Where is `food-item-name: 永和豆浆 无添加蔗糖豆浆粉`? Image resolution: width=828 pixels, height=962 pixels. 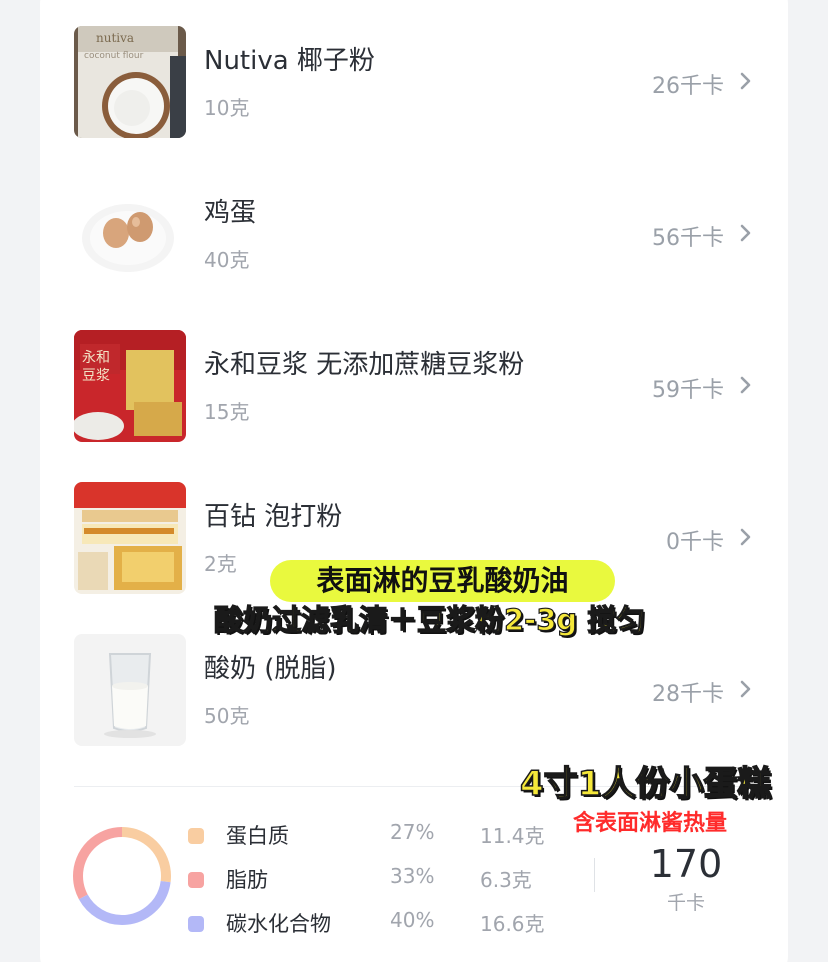
food-item-name: 永和豆浆 无添加蔗糖豆浆粉 is located at coordinates (364, 365).